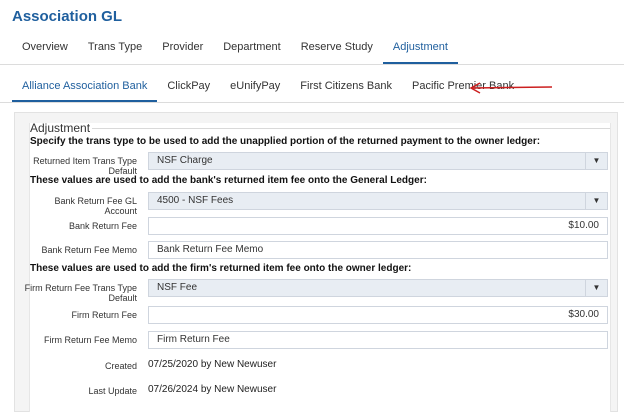 This screenshot has width=624, height=412. I want to click on fieldset-legend: Adjustment, so click(60, 128).